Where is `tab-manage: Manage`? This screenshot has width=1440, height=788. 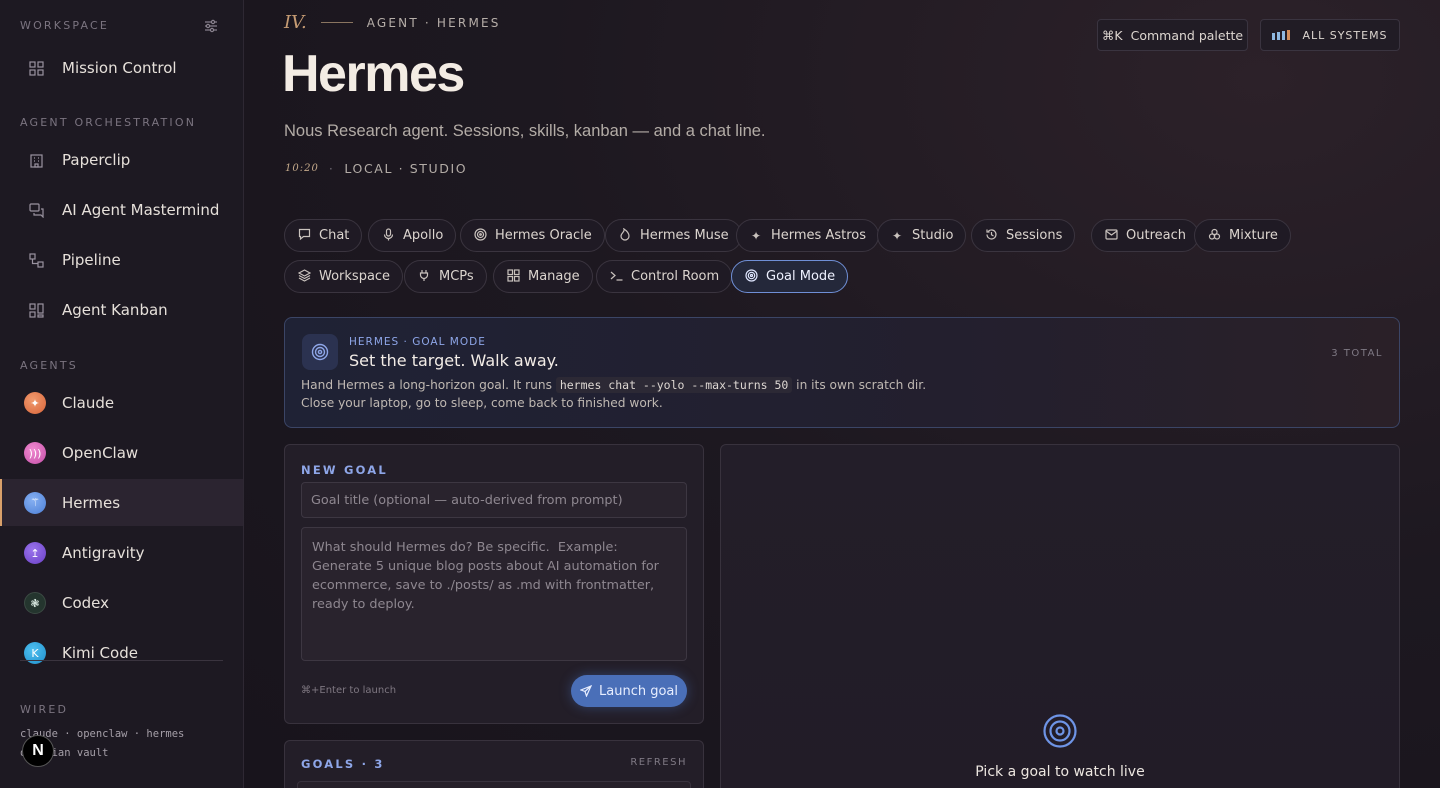 tab-manage: Manage is located at coordinates (543, 276).